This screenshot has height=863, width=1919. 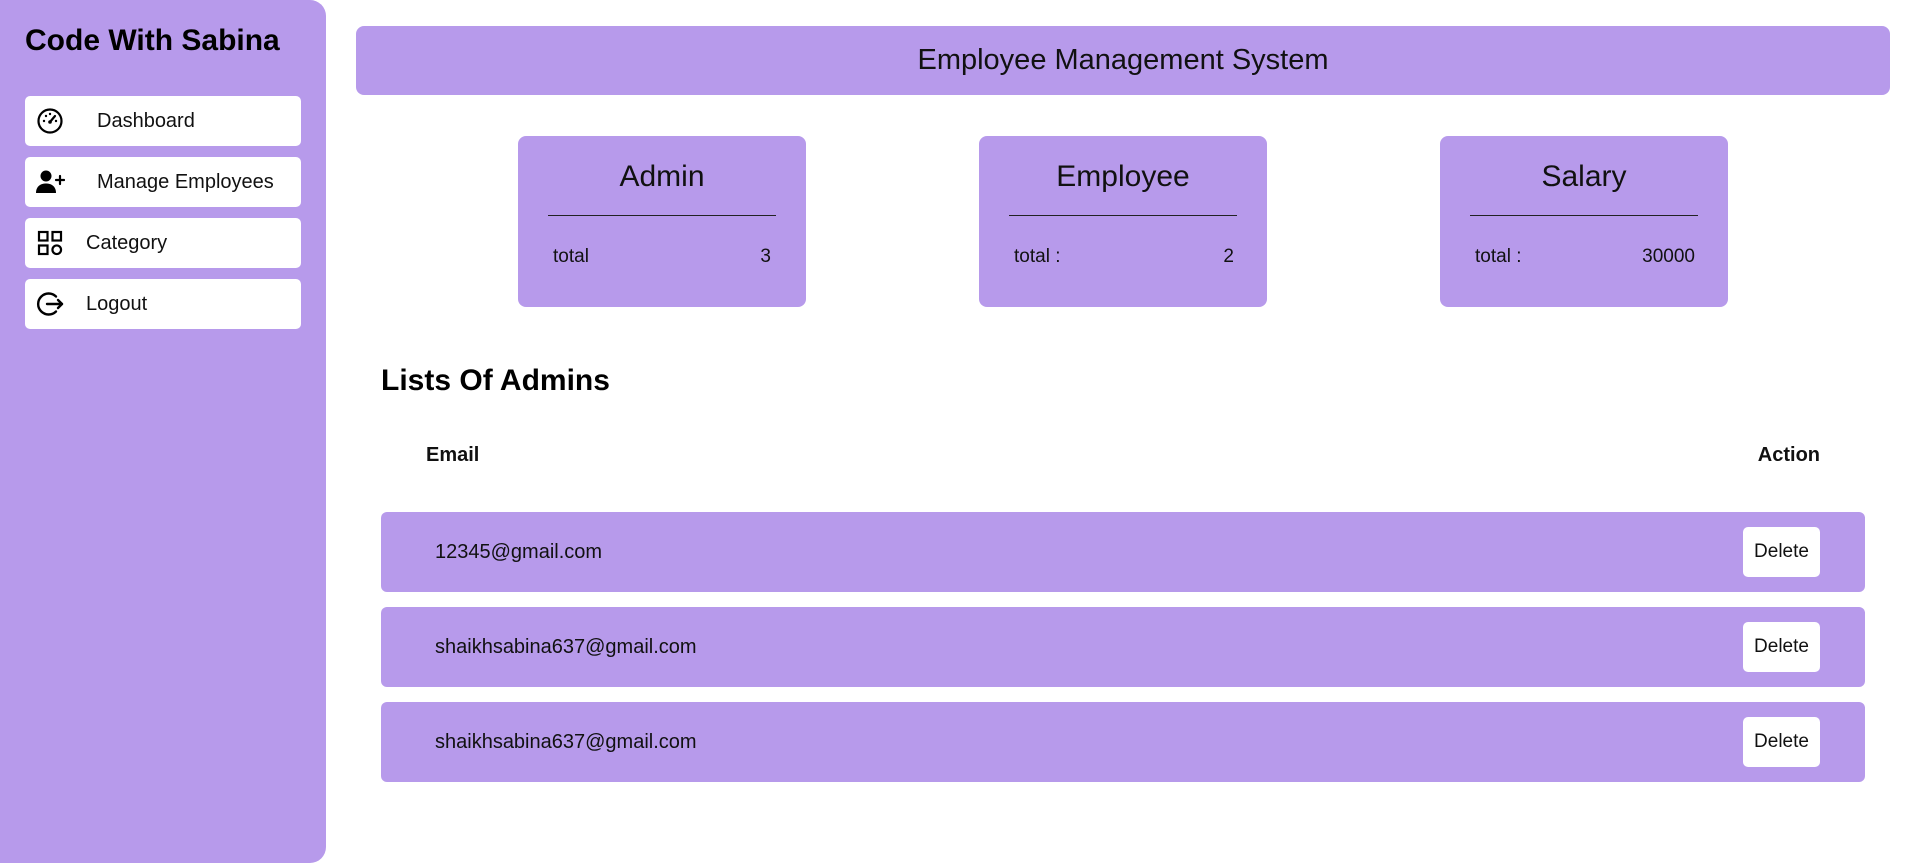 I want to click on stat-card-salary: Salary total : 30000, so click(x=1584, y=221).